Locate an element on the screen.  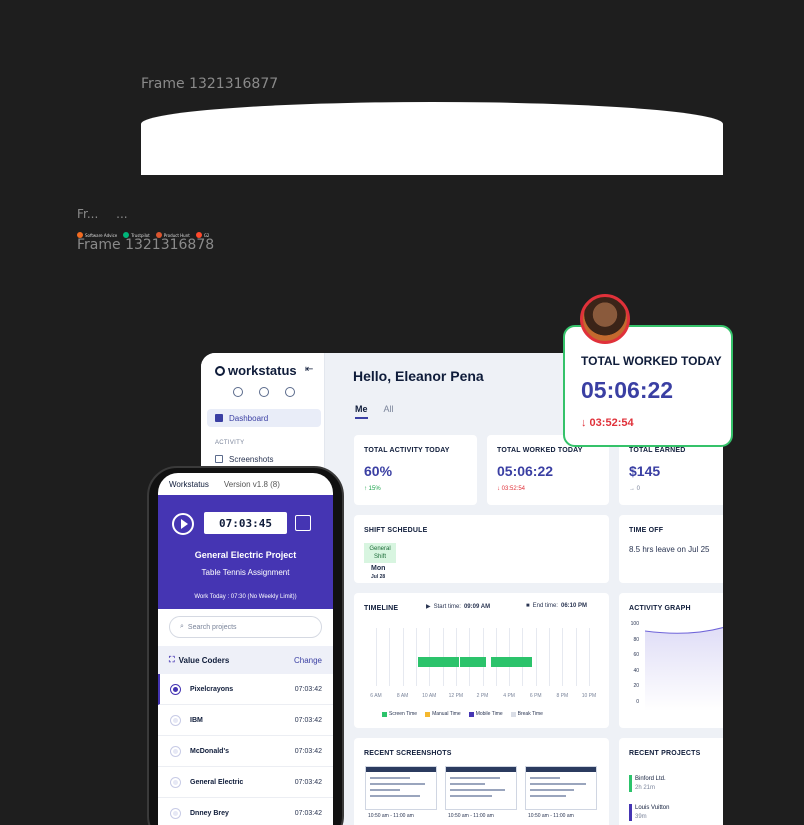
timeline-tick-label: 4 PM is located at coordinates (509, 696).